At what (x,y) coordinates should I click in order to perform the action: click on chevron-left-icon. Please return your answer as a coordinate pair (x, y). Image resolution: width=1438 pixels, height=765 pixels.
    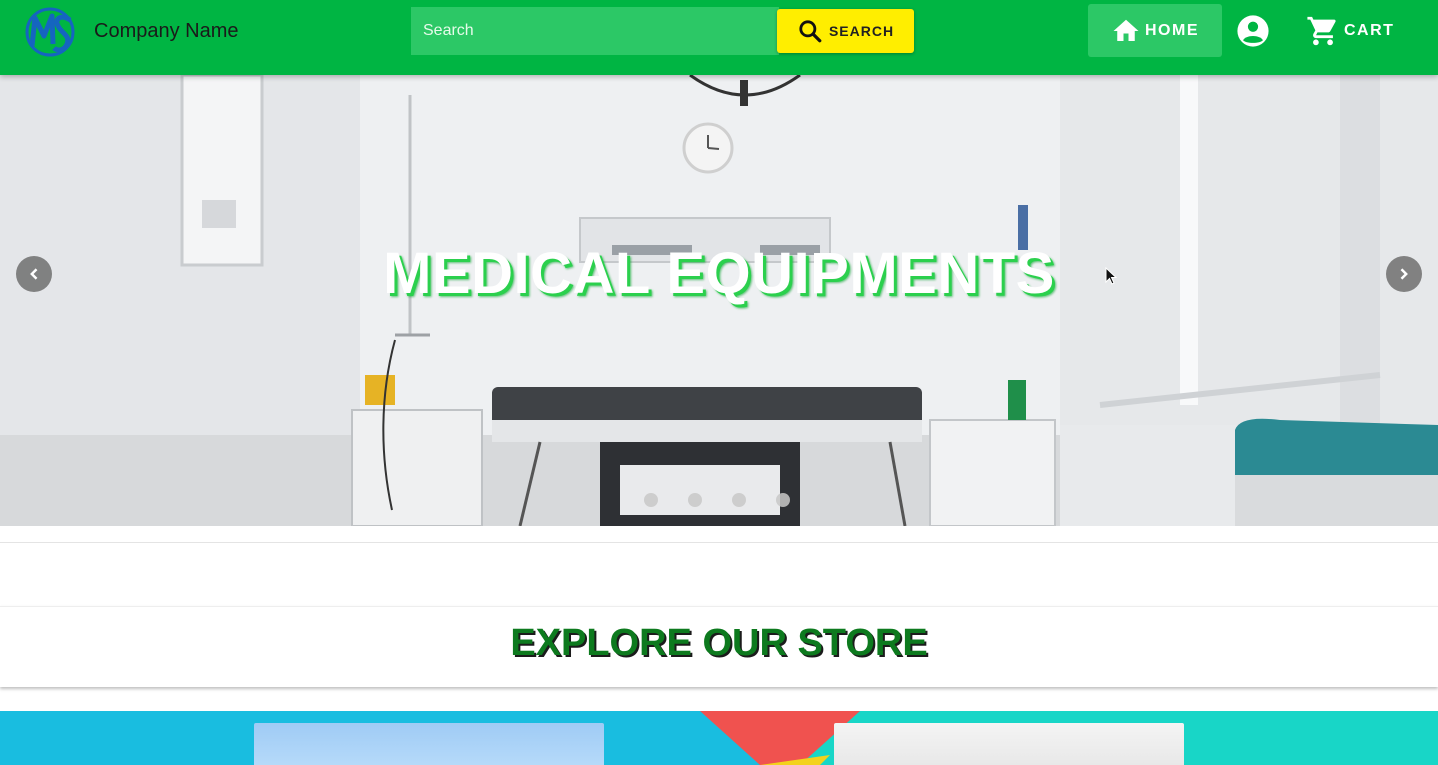
    Looking at the image, I should click on (34, 274).